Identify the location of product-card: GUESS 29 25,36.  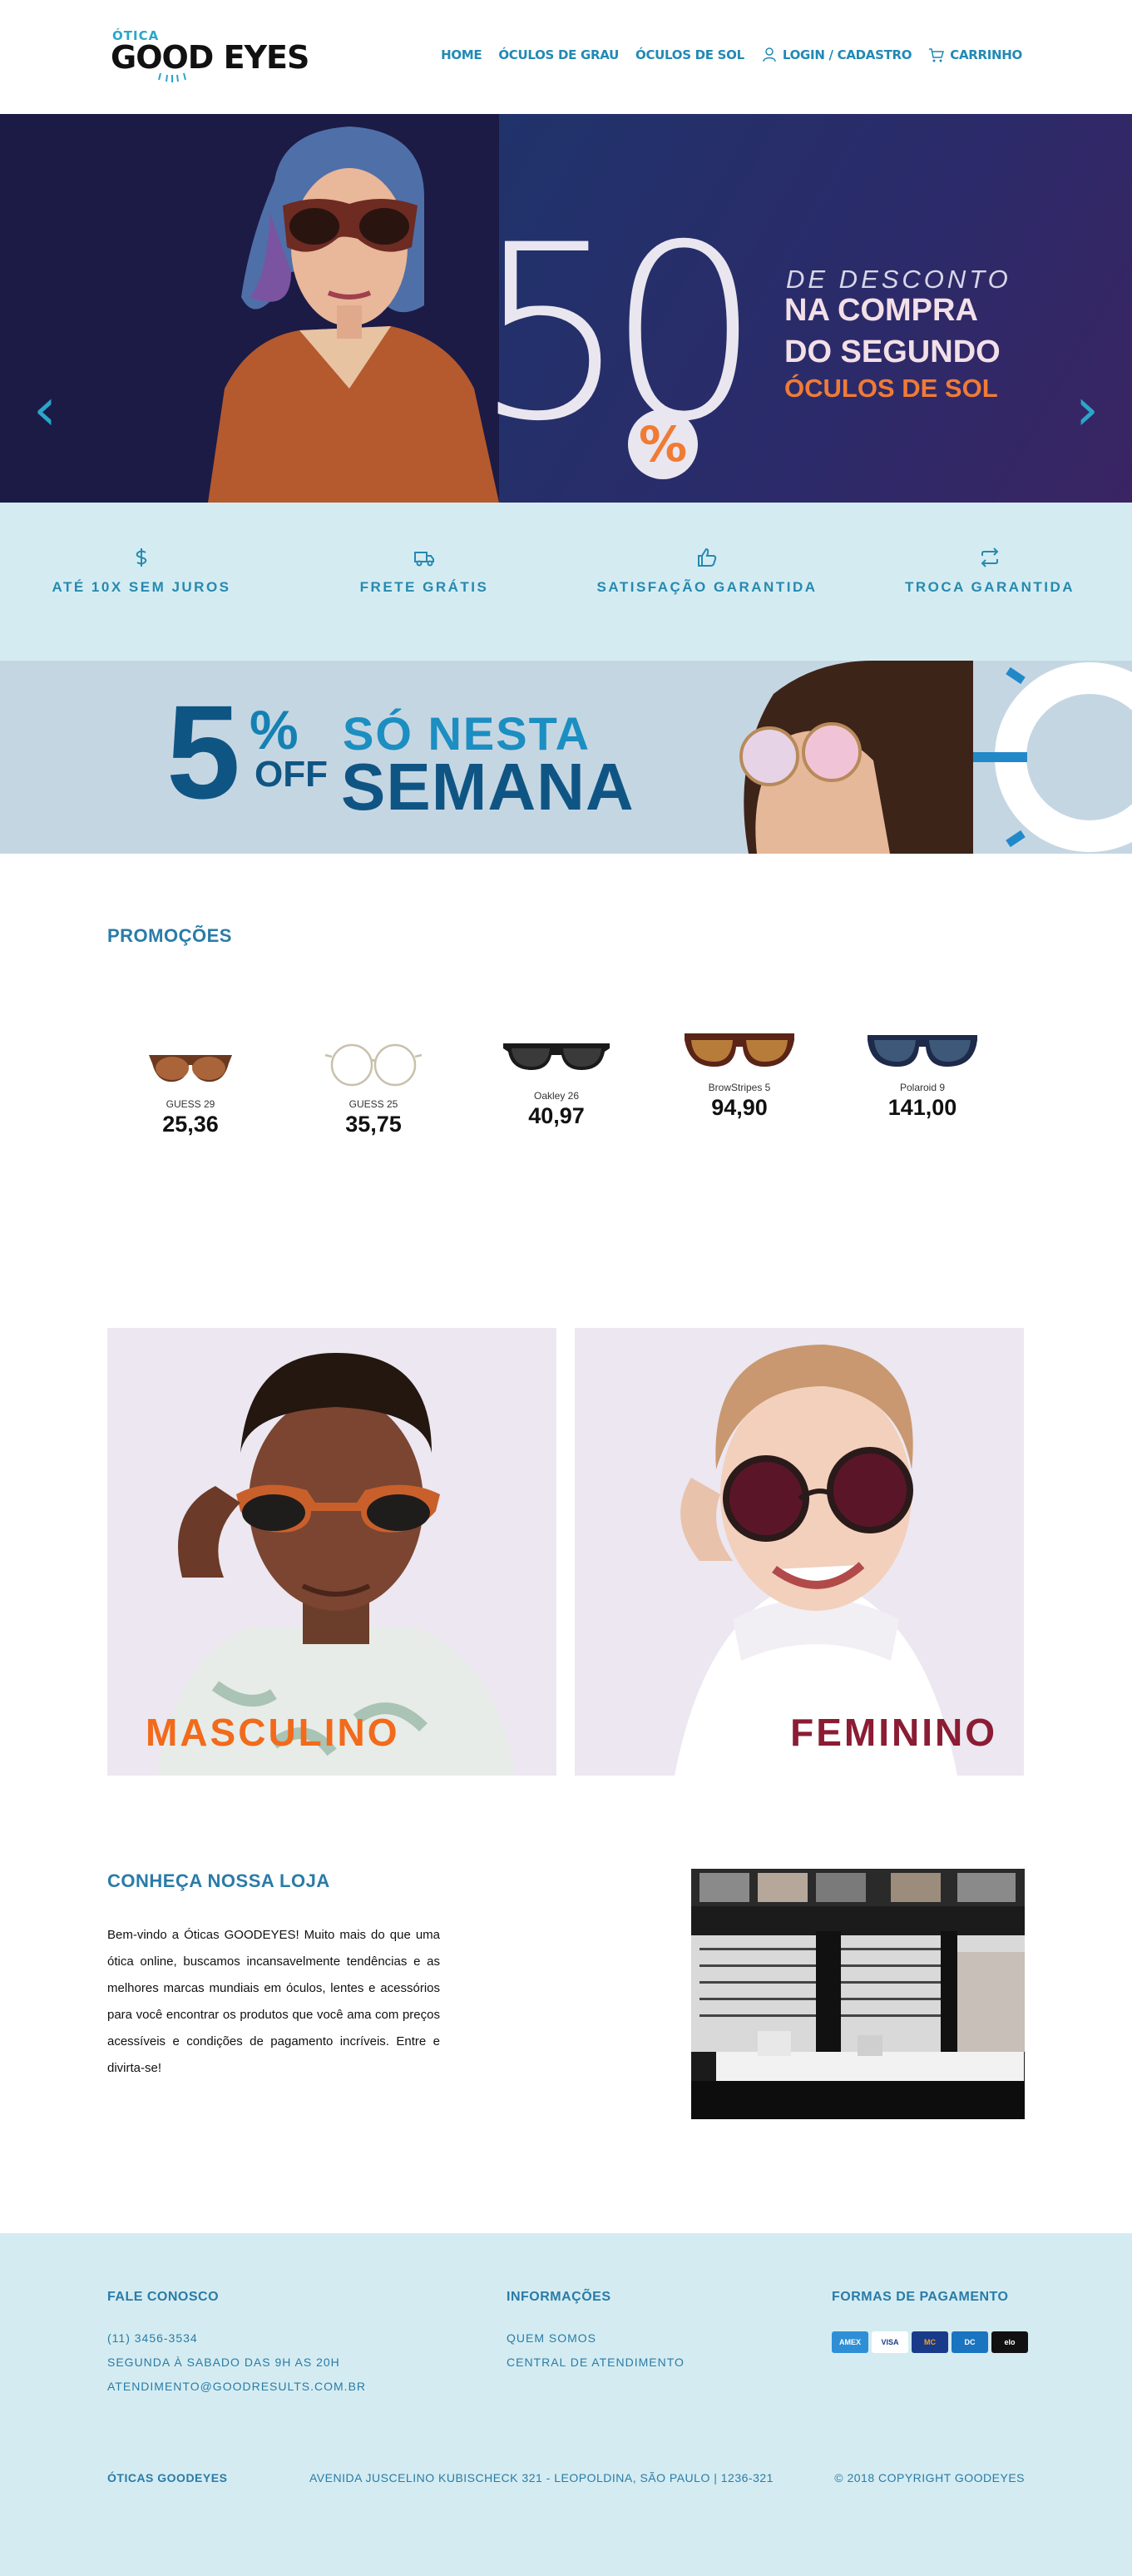
(191, 1088).